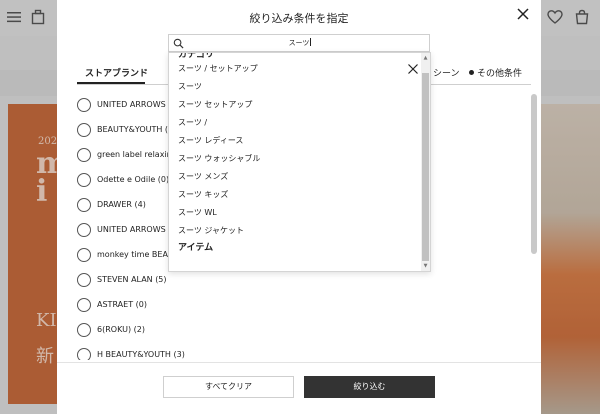 This screenshot has height=414, width=600. What do you see at coordinates (133, 179) in the screenshot?
I see `brand-label: Odette e Odile (0)` at bounding box center [133, 179].